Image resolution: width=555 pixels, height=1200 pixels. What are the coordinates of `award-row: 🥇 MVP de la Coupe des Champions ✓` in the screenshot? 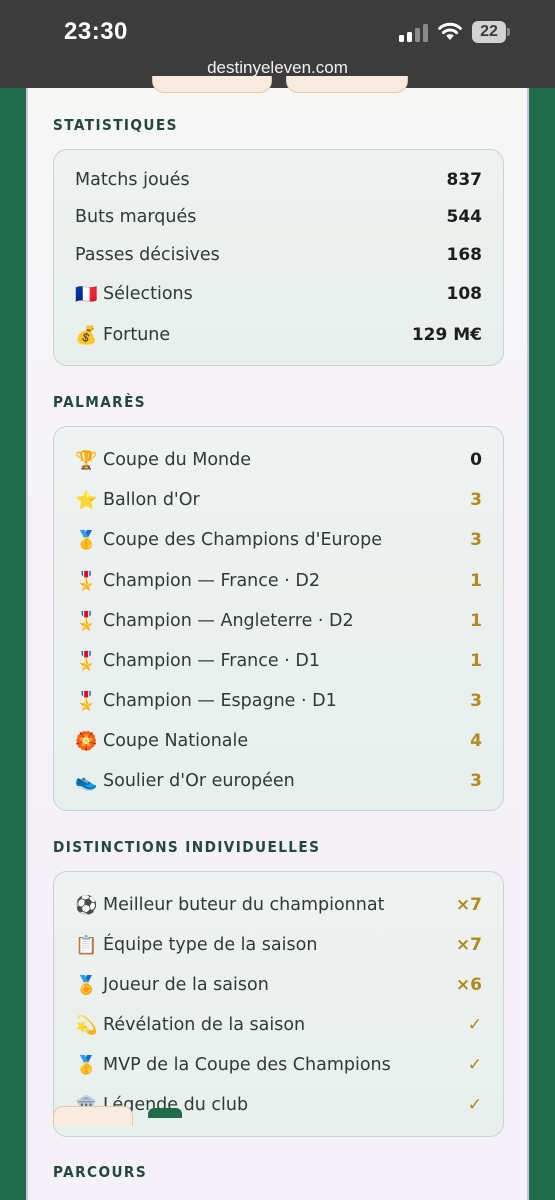 It's located at (278, 1065).